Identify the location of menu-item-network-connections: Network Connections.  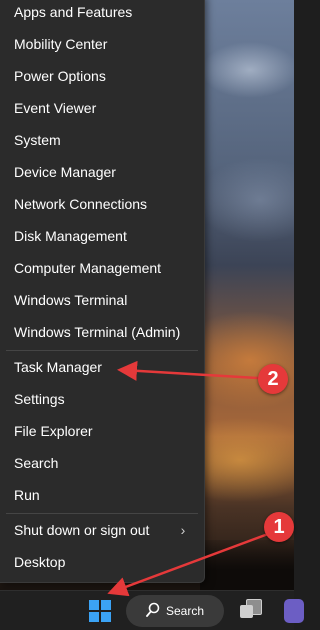
(102, 204).